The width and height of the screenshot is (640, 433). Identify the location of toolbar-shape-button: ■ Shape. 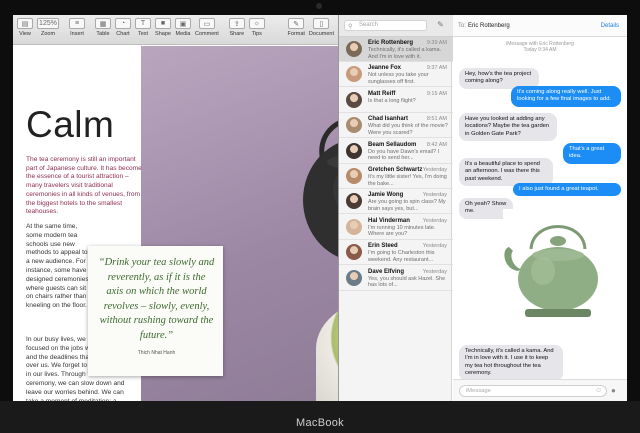
(163, 27).